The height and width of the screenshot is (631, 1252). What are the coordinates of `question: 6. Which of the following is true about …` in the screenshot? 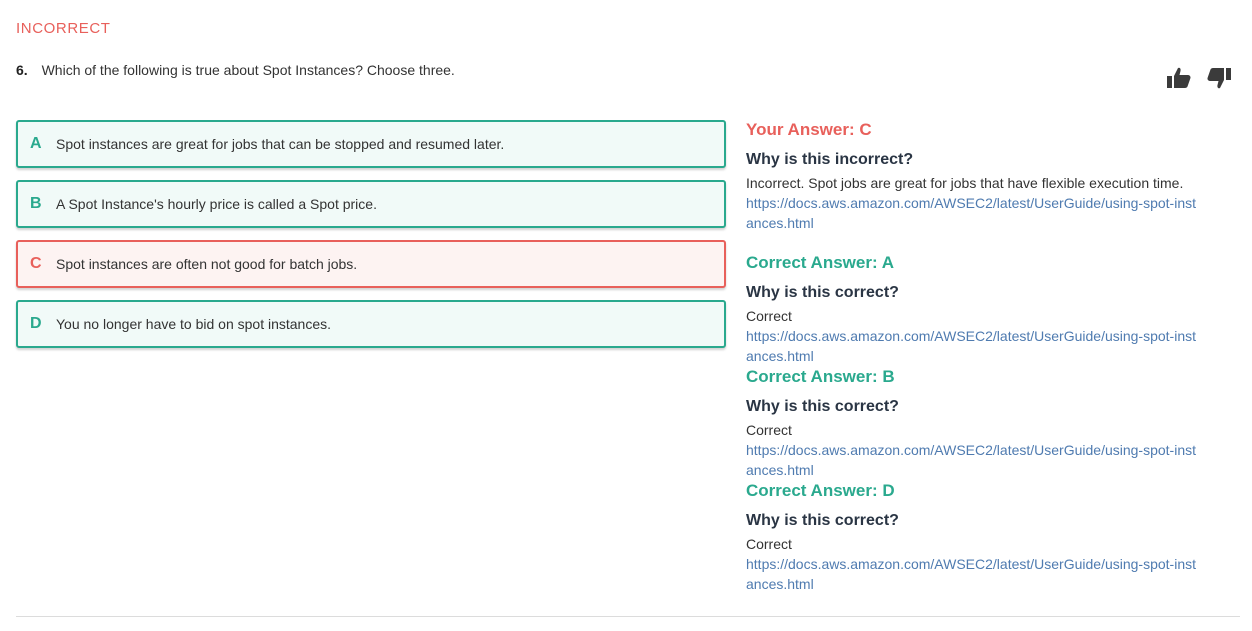 It's located at (235, 70).